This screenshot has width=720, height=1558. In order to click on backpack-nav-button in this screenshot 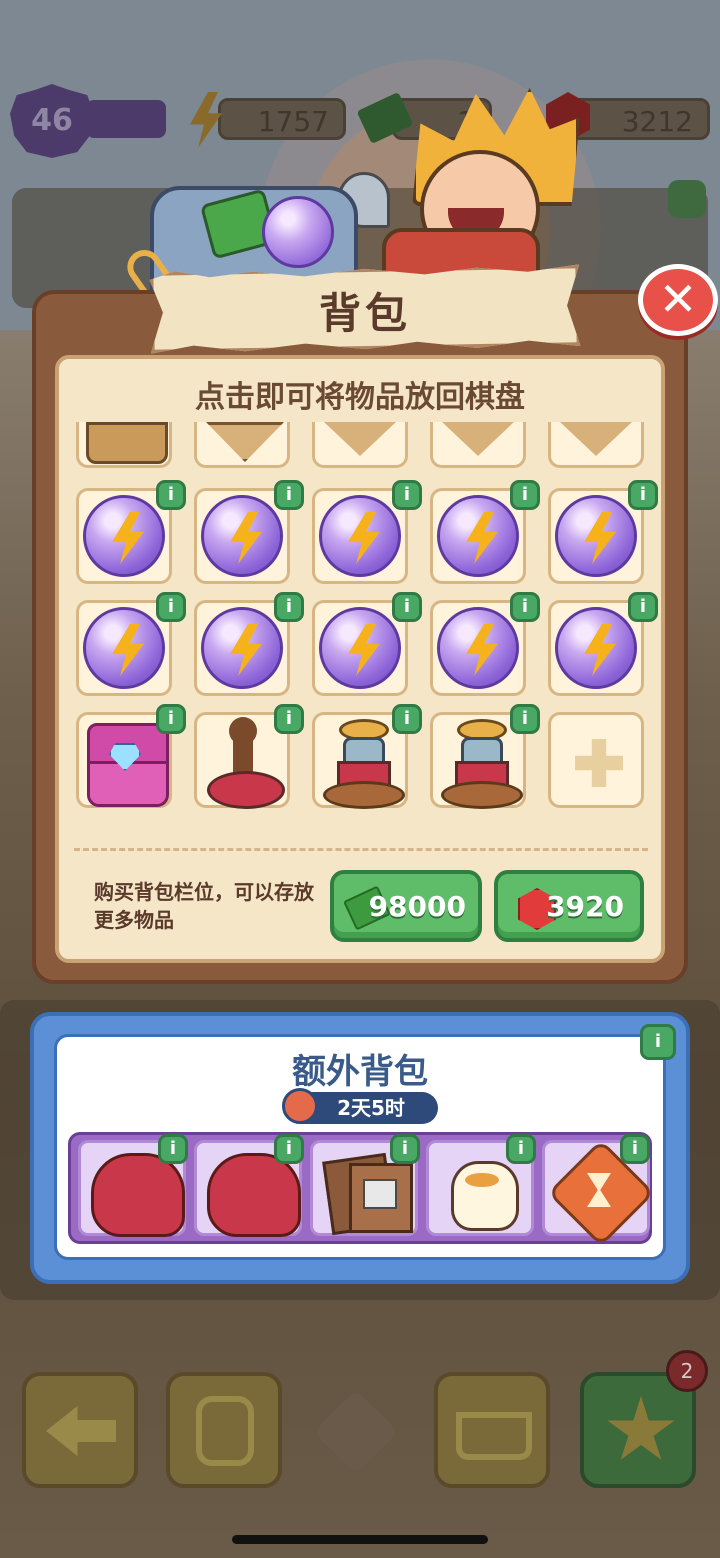, I will do `click(224, 1430)`.